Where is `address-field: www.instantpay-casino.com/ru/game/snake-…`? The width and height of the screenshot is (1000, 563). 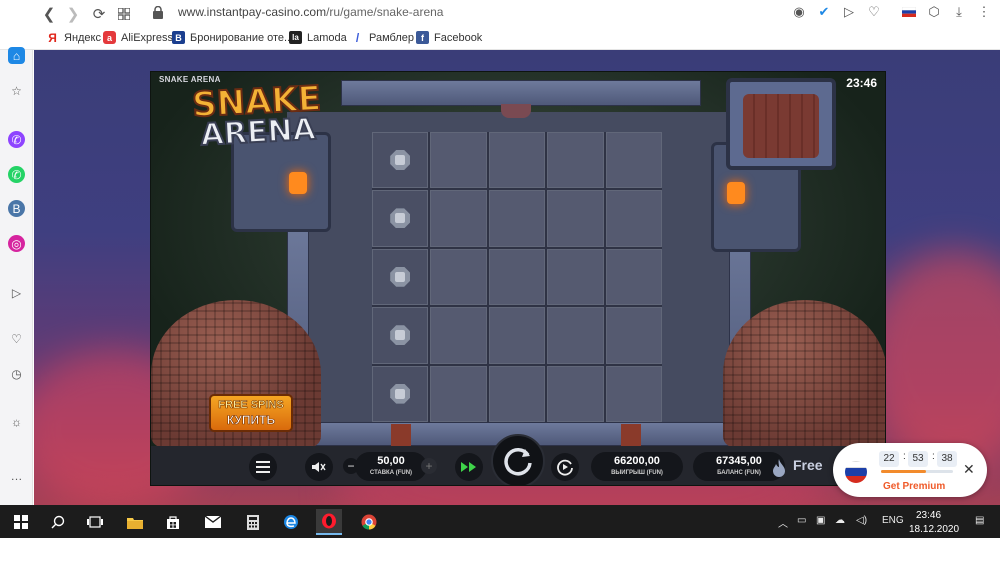
address-field: www.instantpay-casino.com/ru/game/snake-… is located at coordinates (310, 12).